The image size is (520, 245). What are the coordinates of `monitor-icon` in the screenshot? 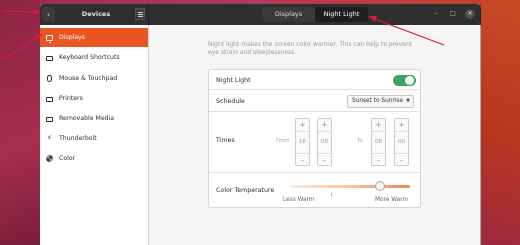 It's located at (49, 38).